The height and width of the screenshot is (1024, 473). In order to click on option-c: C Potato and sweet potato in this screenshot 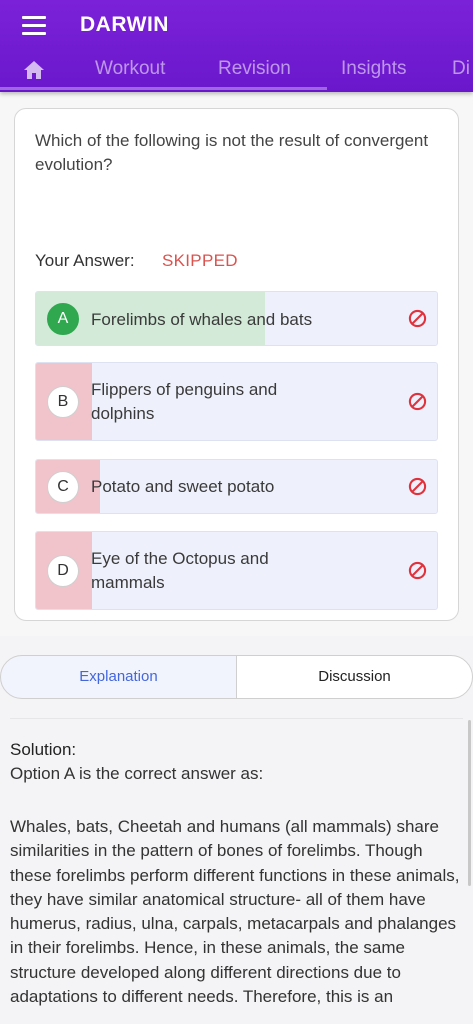, I will do `click(236, 486)`.